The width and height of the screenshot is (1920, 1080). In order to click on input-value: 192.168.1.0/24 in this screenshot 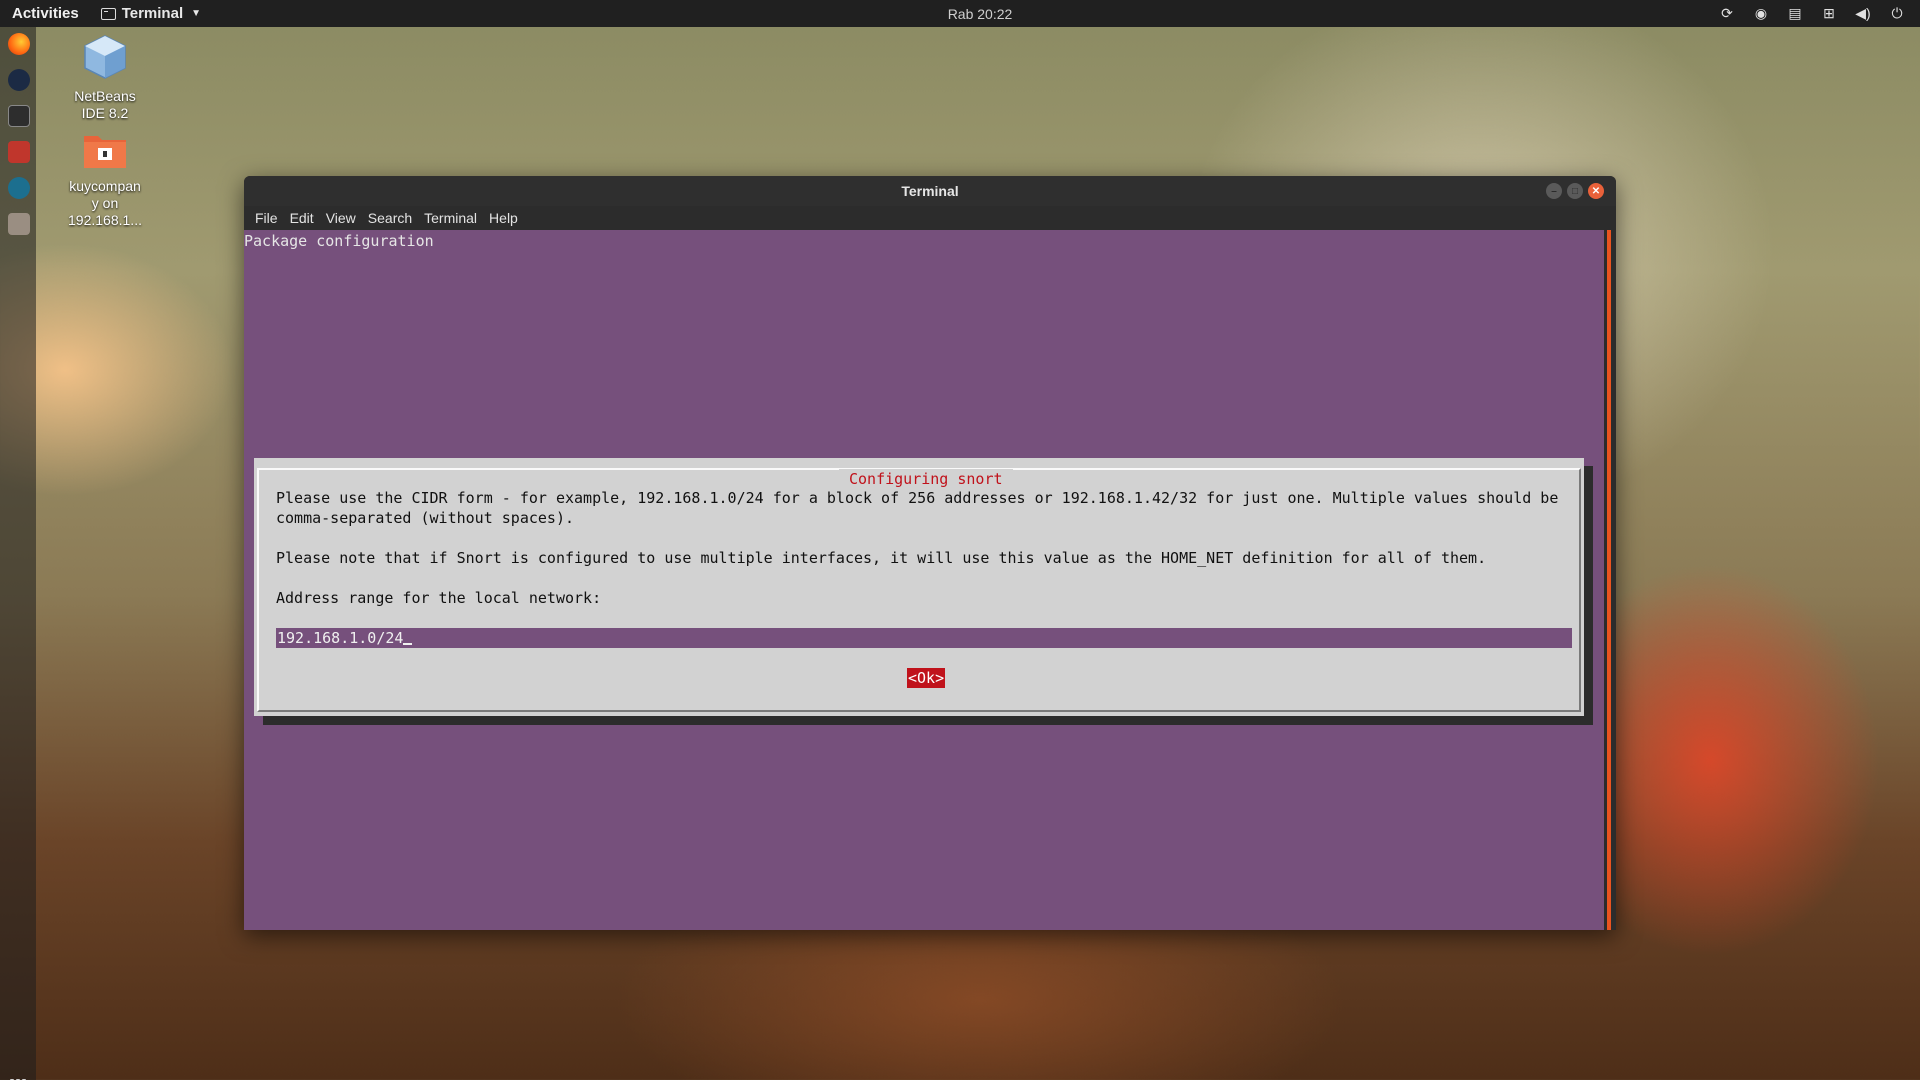, I will do `click(340, 638)`.